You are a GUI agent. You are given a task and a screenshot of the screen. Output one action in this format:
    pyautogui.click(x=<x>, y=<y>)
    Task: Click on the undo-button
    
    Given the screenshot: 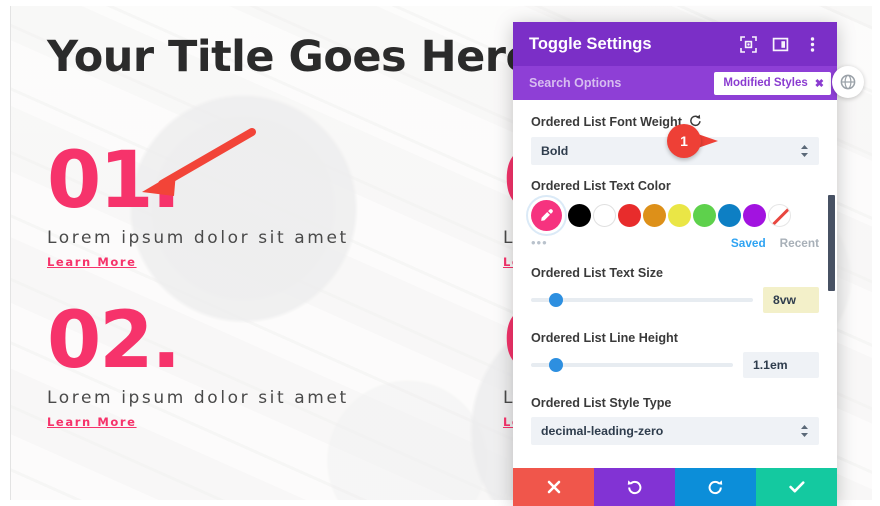 What is the action you would take?
    pyautogui.click(x=634, y=487)
    